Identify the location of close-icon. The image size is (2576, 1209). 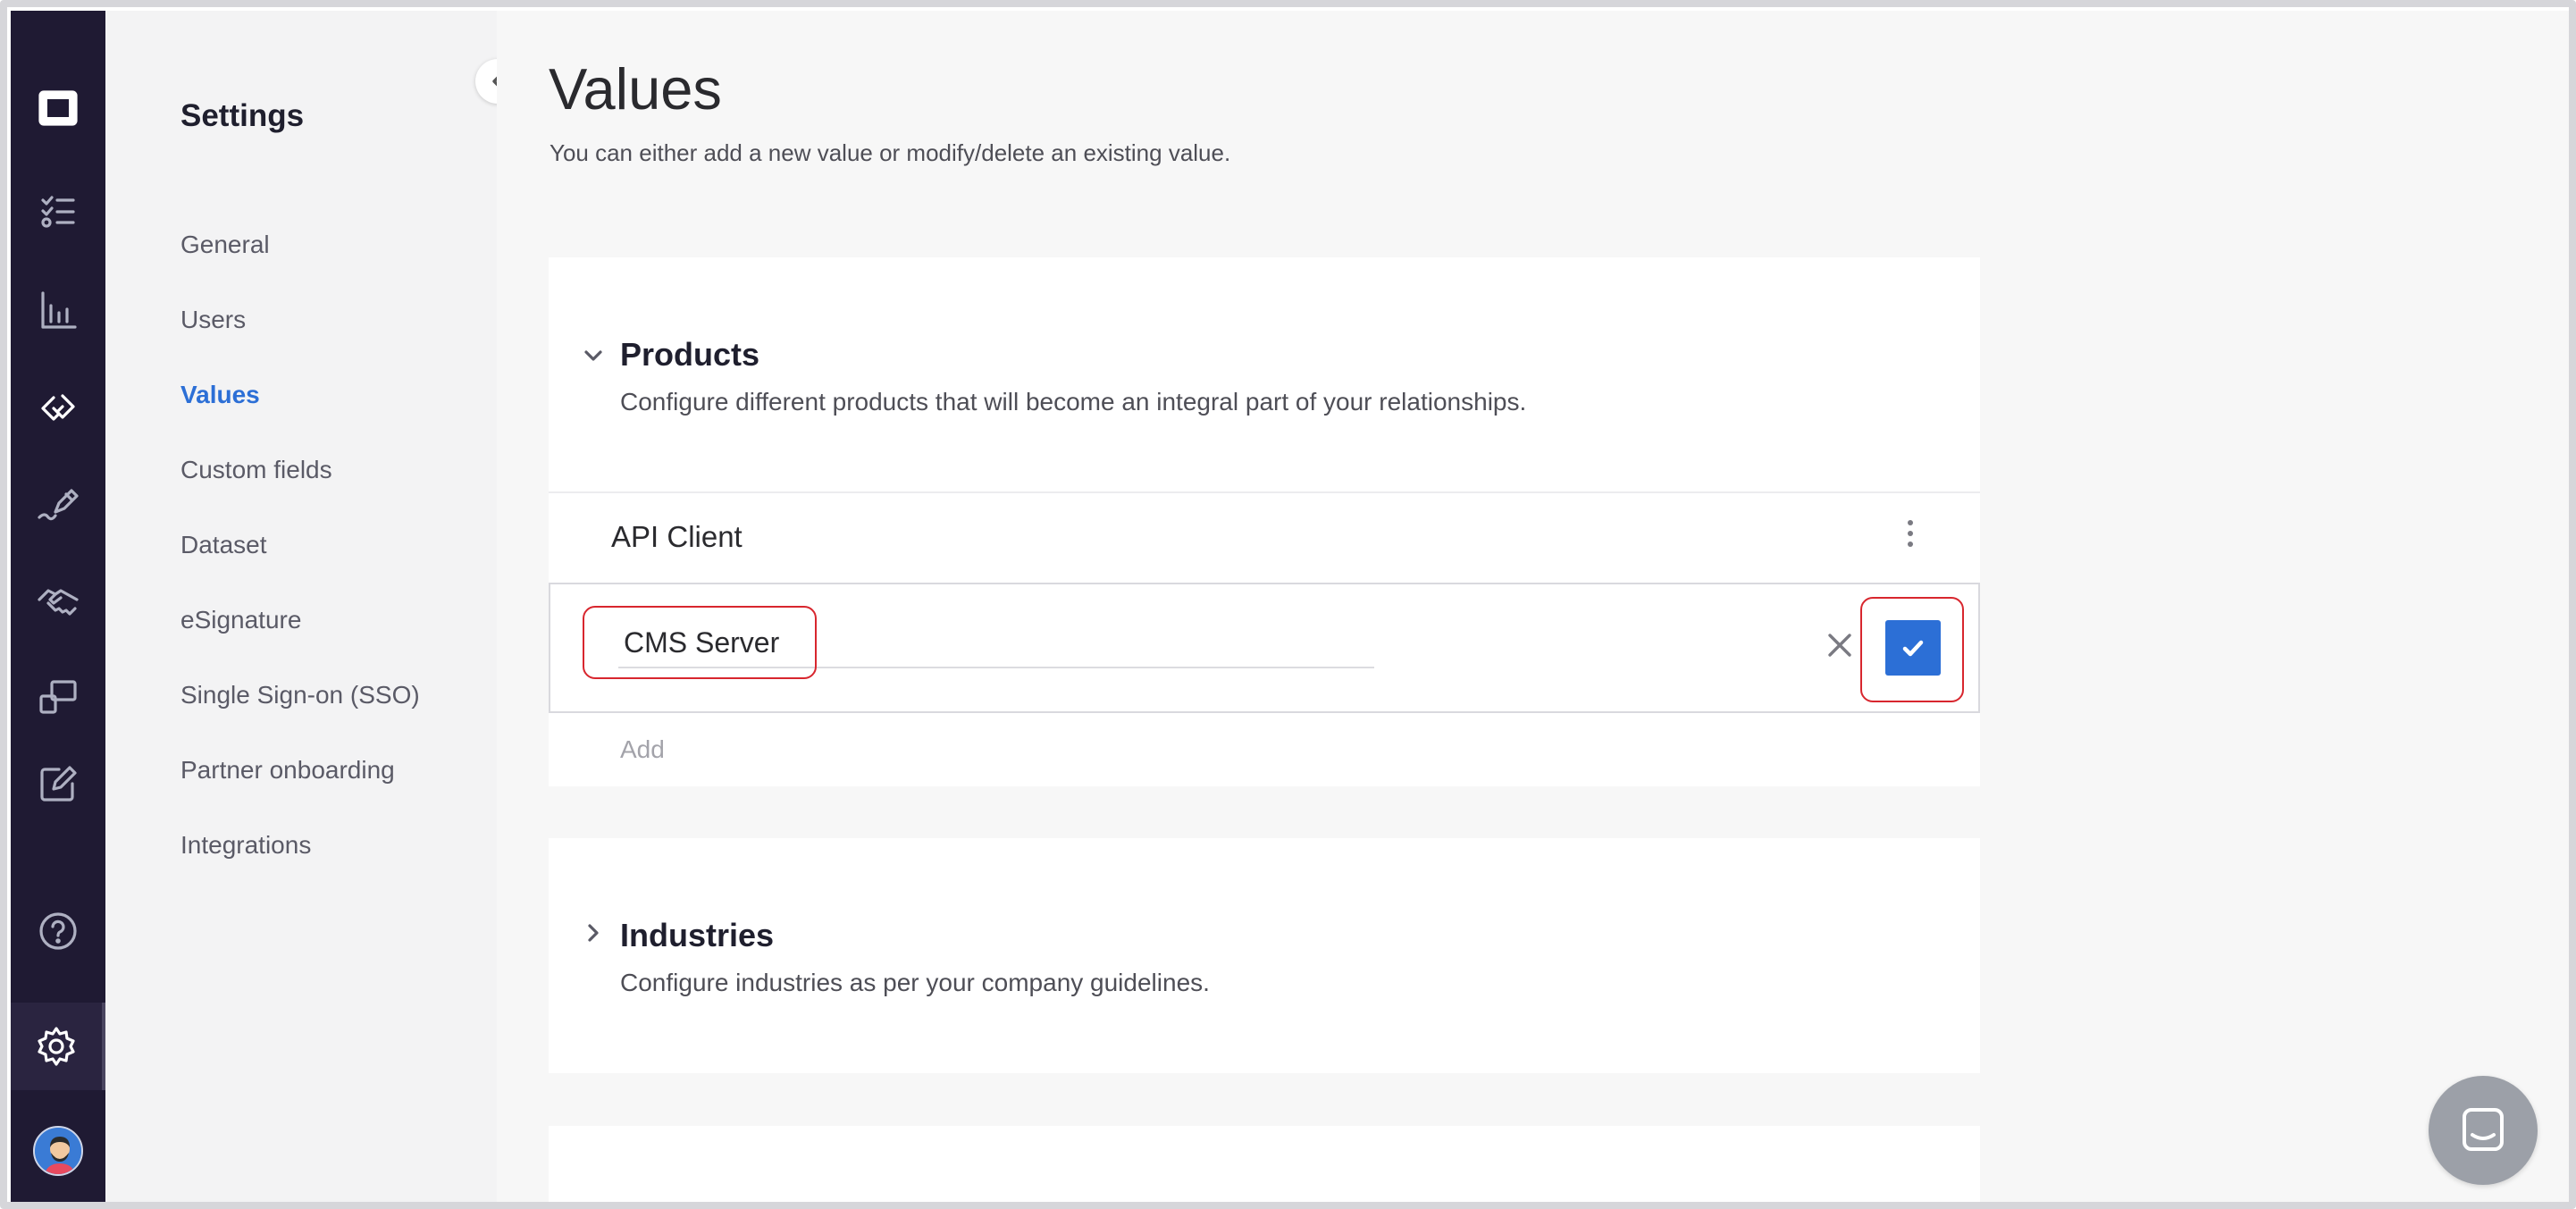
(1839, 645).